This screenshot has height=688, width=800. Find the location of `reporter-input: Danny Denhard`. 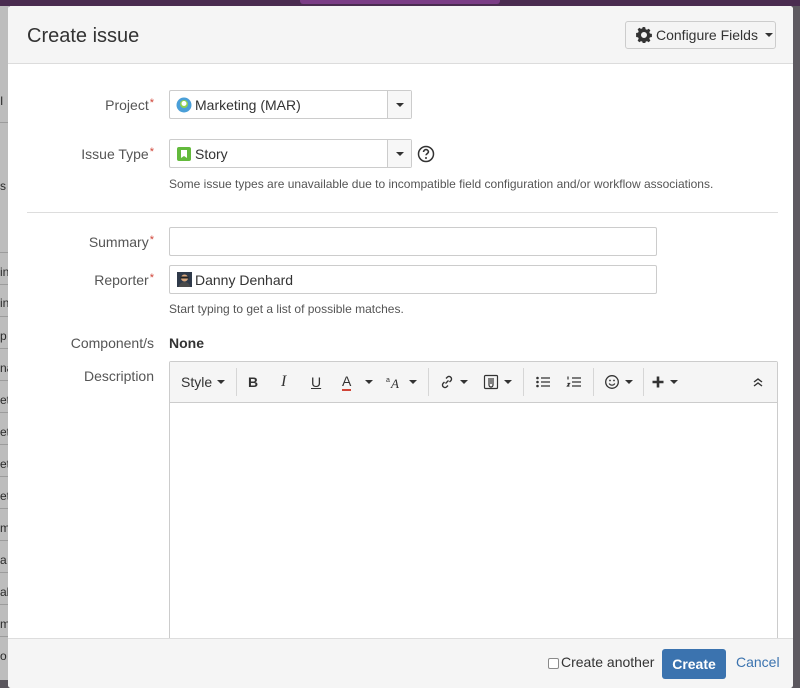

reporter-input: Danny Denhard is located at coordinates (413, 279).